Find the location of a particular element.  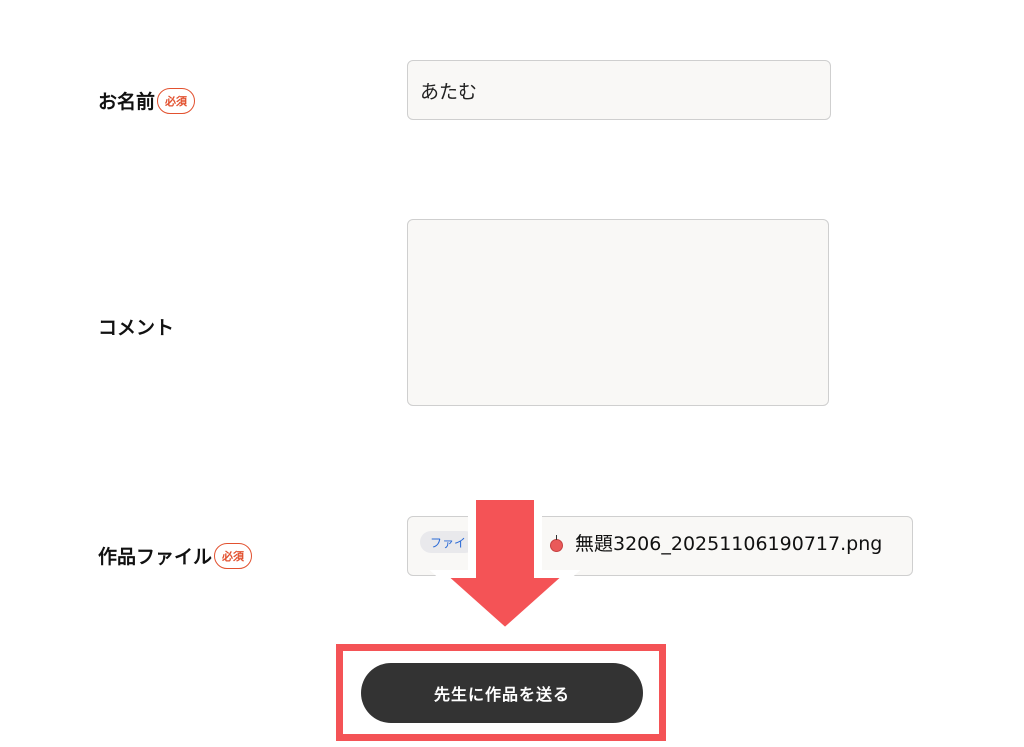

artwork-file-label-row: 作品ファイル 必須 is located at coordinates (175, 555).